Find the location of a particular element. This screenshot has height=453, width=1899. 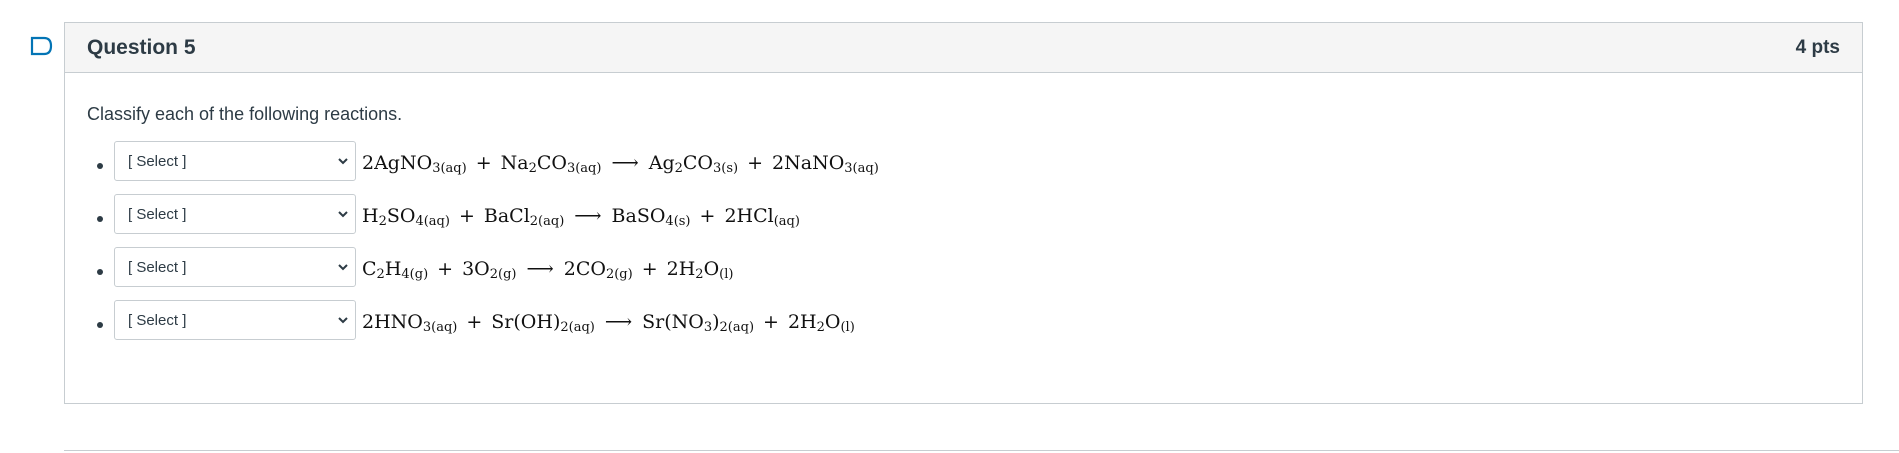

classification-select-4: [ Select ] is located at coordinates (235, 320).